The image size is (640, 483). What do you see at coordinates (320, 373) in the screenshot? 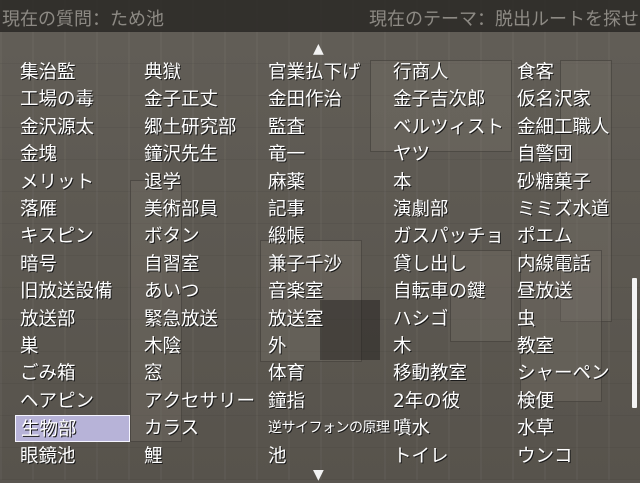
I see `keyword-item: 体育` at bounding box center [320, 373].